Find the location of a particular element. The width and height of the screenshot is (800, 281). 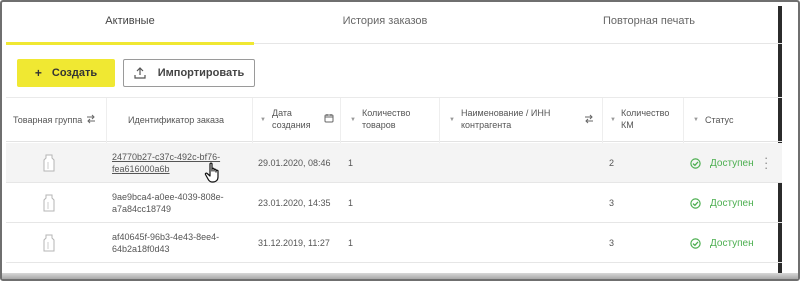

more-options-icon: · · · is located at coordinates (766, 162).